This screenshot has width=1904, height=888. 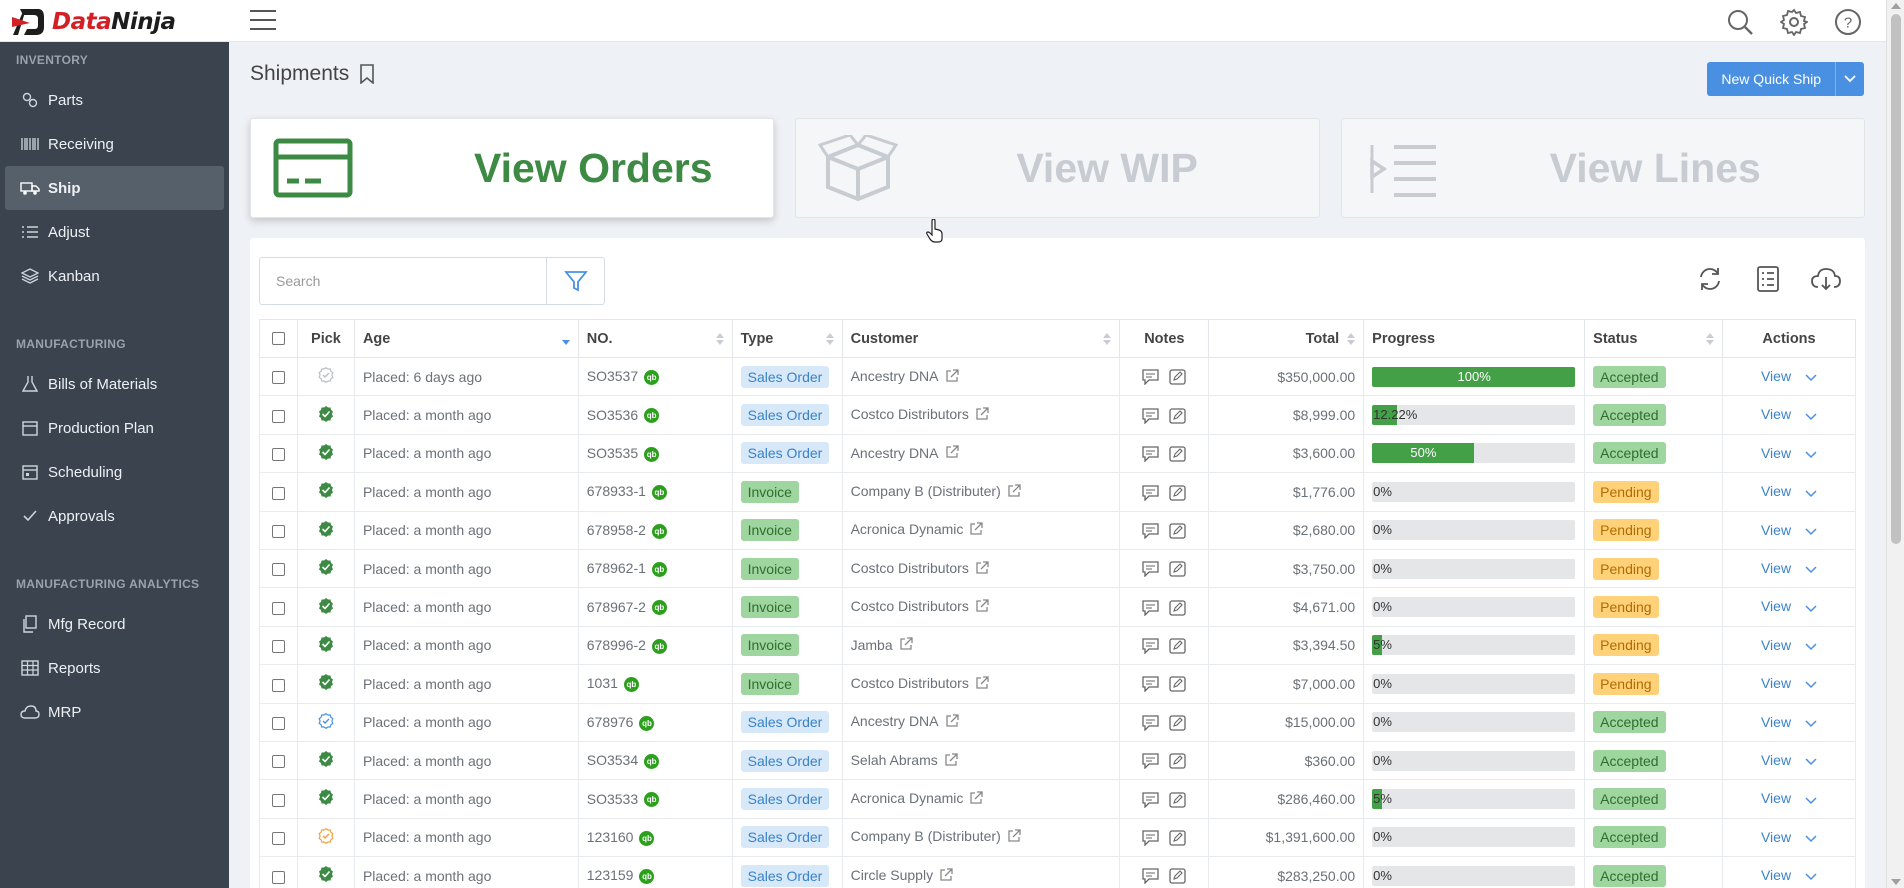 What do you see at coordinates (981, 338) in the screenshot?
I see `col-header-customer: Customer` at bounding box center [981, 338].